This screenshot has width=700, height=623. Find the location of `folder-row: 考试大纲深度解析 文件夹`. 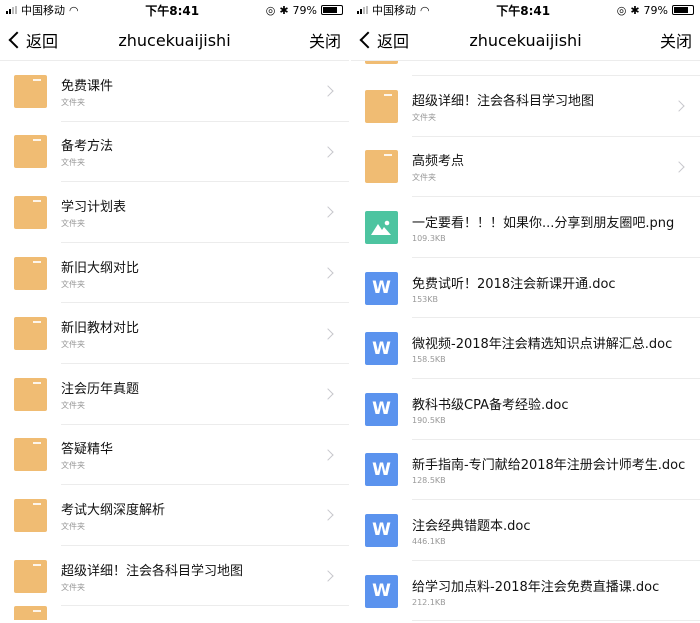

folder-row: 考试大纲深度解析 文件夹 is located at coordinates (174, 515).